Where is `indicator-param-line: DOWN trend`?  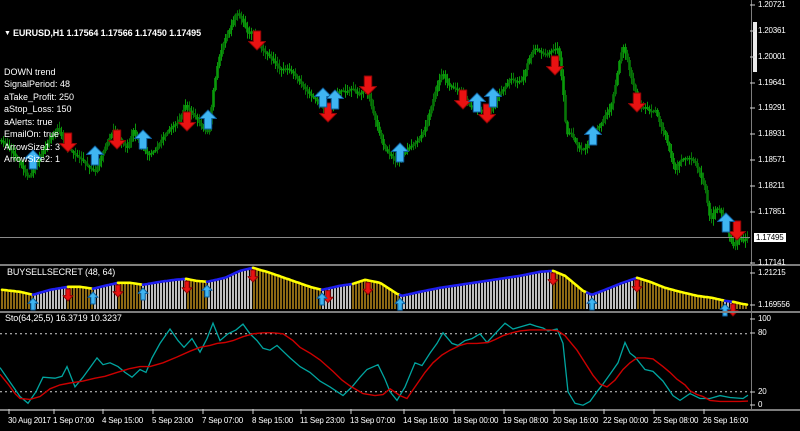
indicator-param-line: DOWN trend is located at coordinates (30, 71).